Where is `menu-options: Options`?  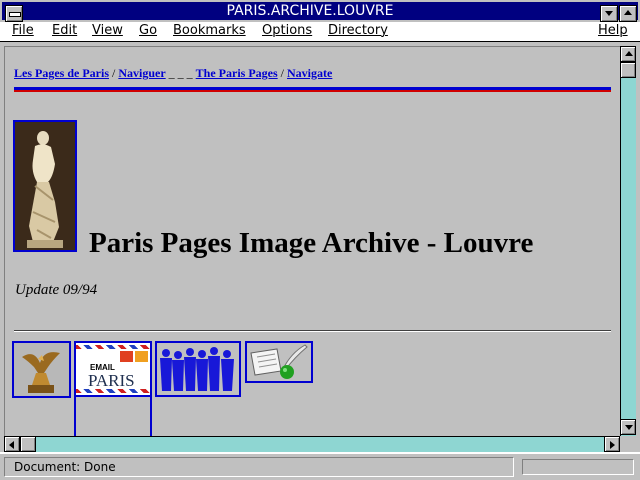
menu-options: Options is located at coordinates (287, 30).